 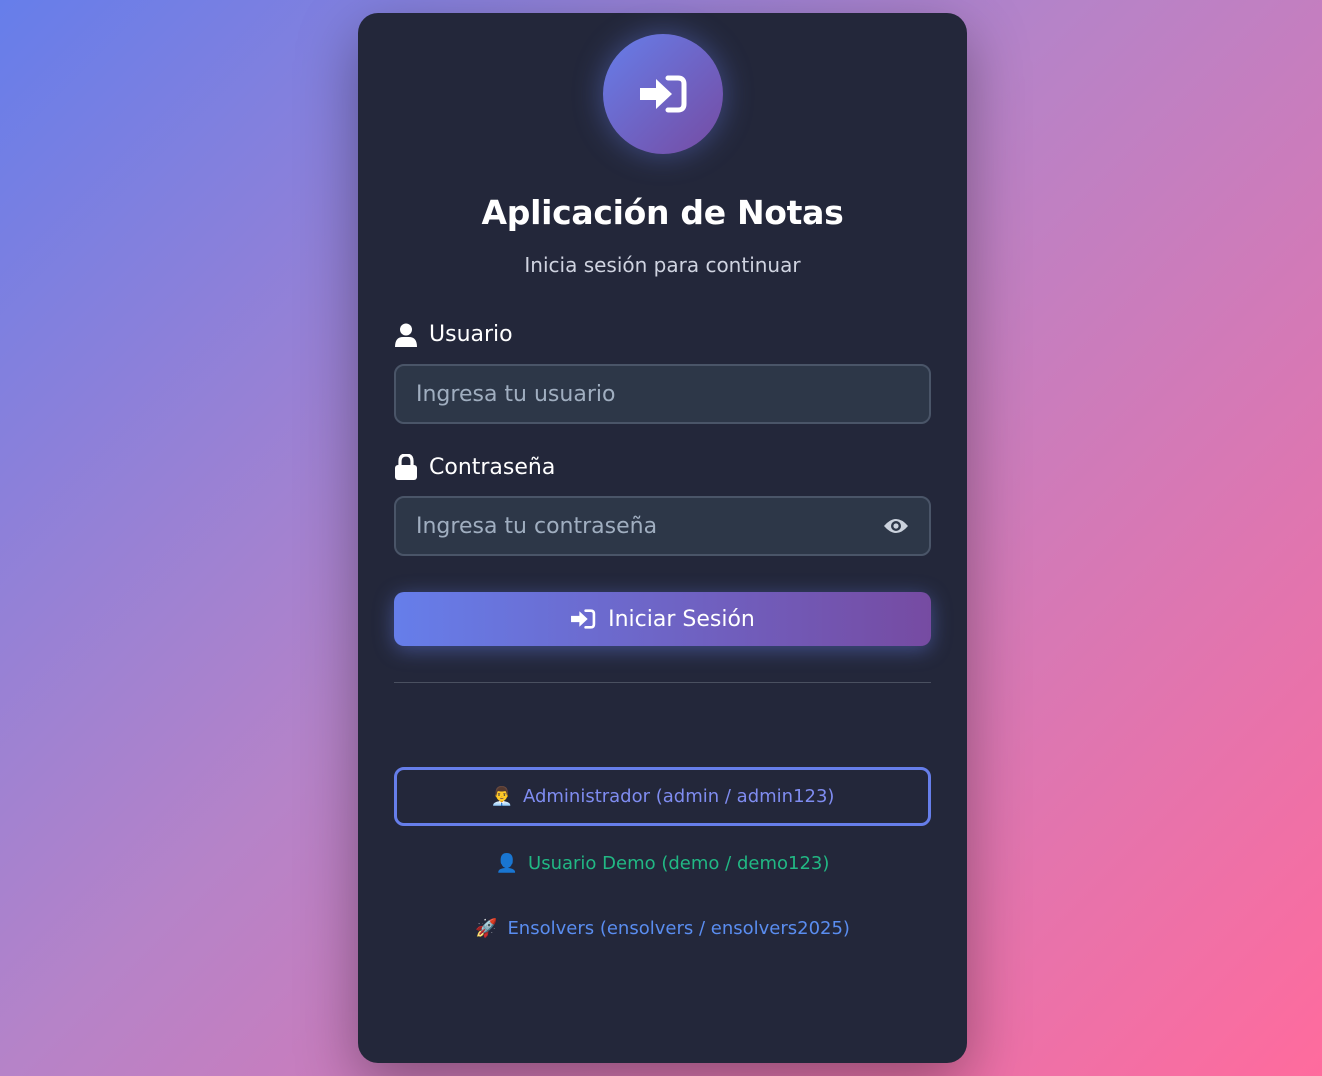 I want to click on user-emoji-icon: 👤, so click(x=507, y=863).